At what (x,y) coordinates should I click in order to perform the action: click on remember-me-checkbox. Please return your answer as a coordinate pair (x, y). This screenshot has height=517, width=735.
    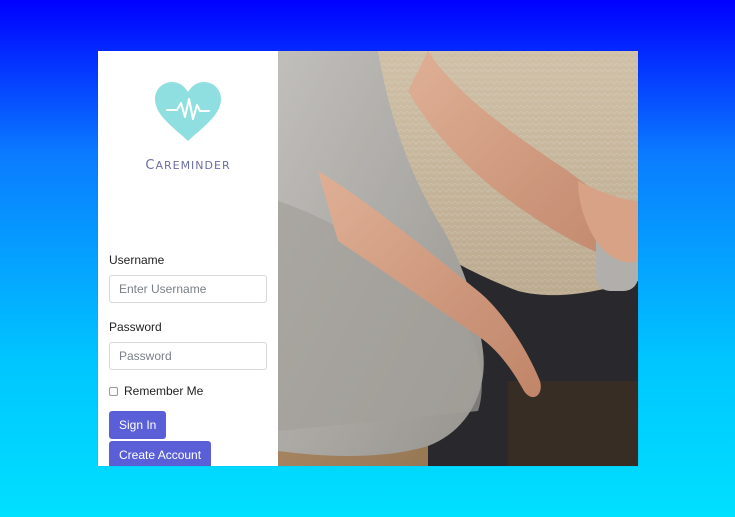
    Looking at the image, I should click on (113, 391).